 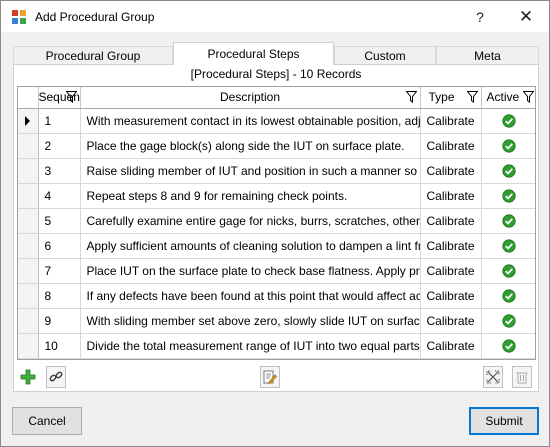 What do you see at coordinates (59, 271) in the screenshot?
I see `sequence-cell: 7` at bounding box center [59, 271].